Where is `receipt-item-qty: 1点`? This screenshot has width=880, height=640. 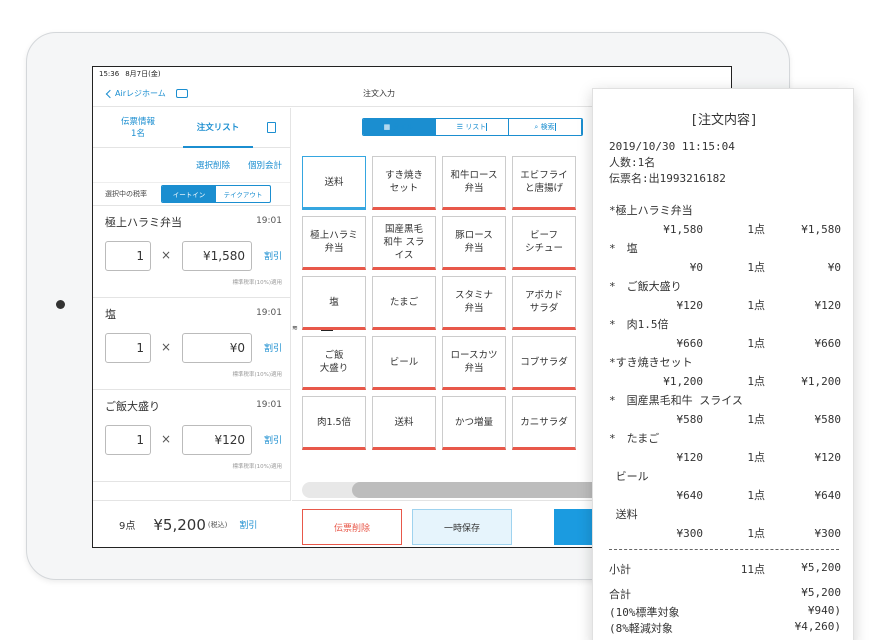 receipt-item-qty: 1点 is located at coordinates (756, 267).